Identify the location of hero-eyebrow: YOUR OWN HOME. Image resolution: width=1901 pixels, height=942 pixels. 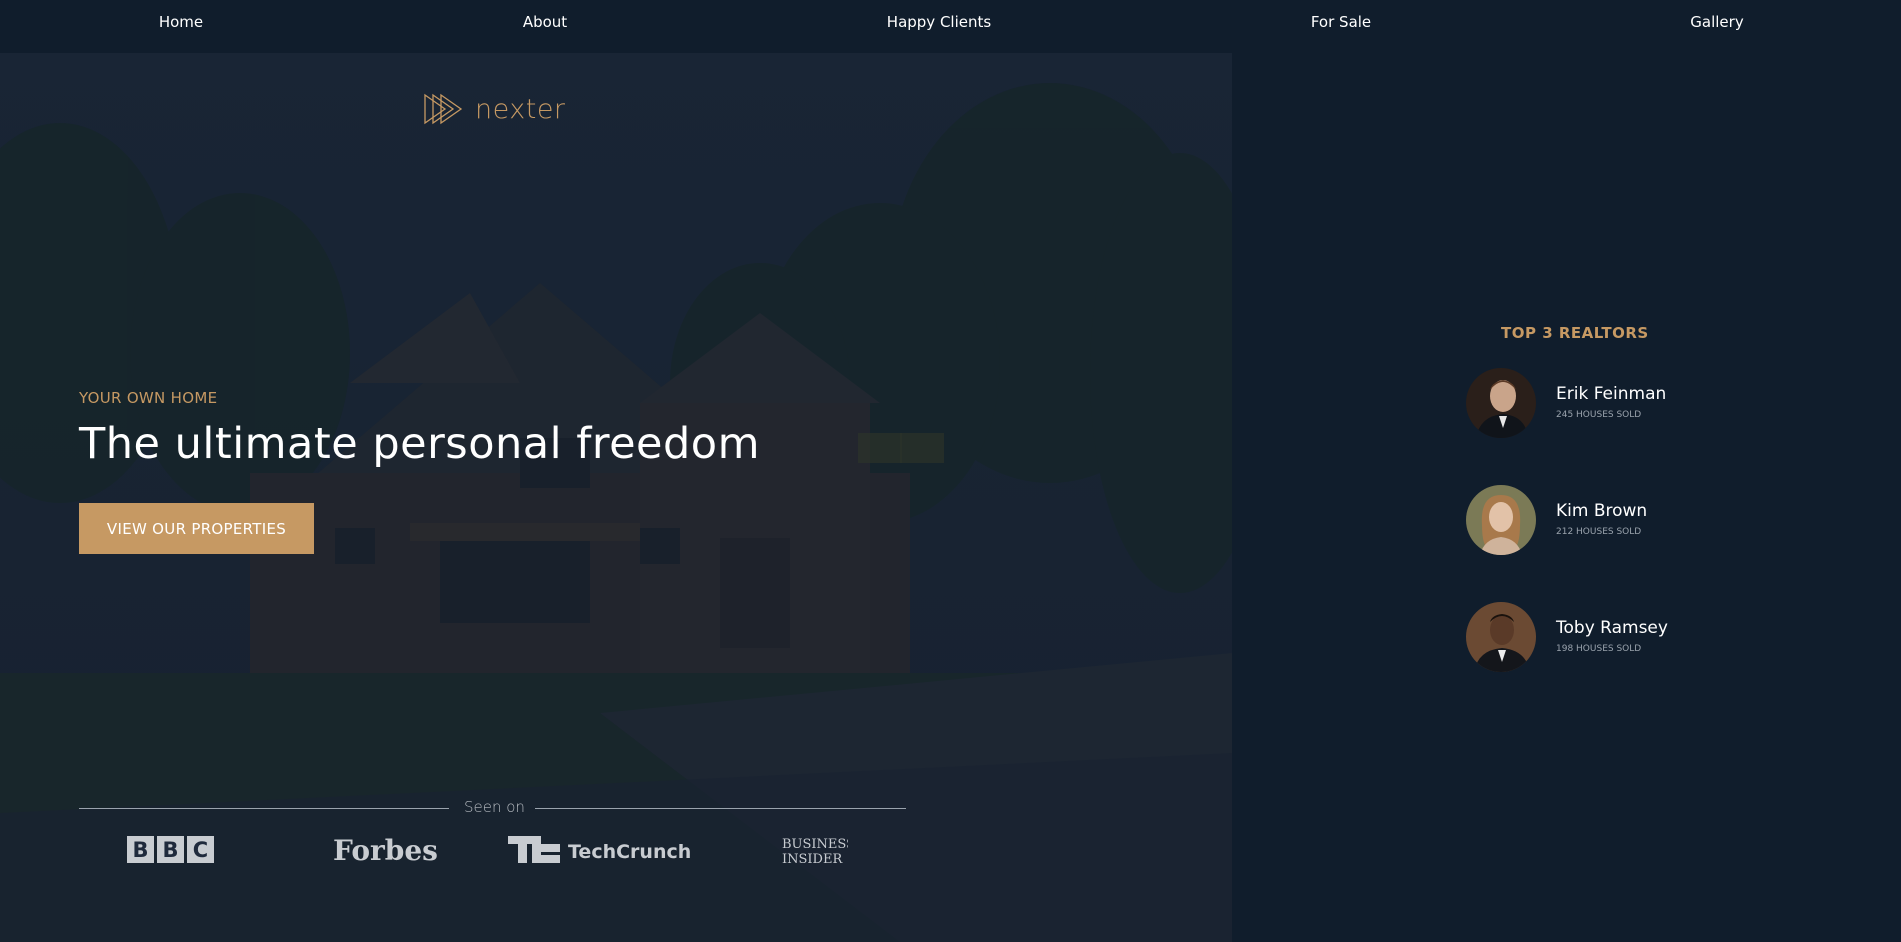
(148, 398).